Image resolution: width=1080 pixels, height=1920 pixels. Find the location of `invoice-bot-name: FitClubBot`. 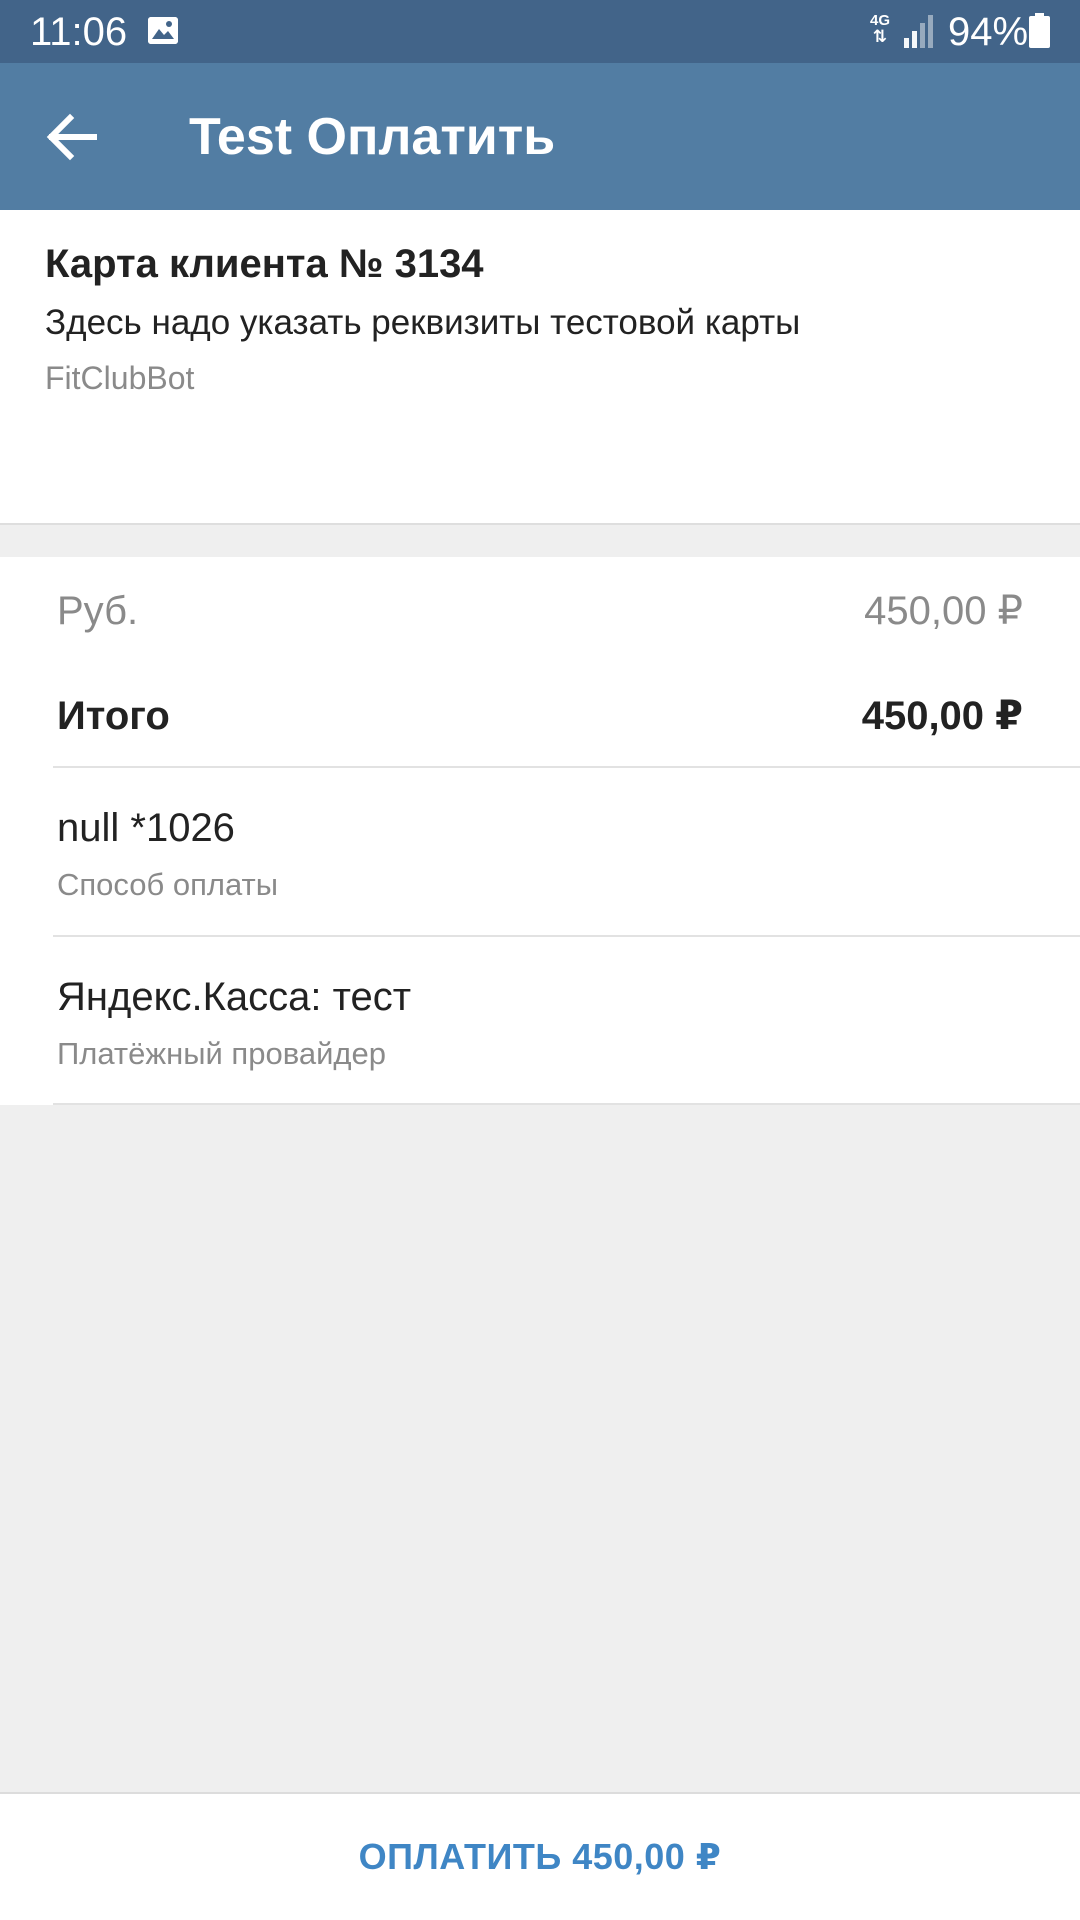

invoice-bot-name: FitClubBot is located at coordinates (120, 378).